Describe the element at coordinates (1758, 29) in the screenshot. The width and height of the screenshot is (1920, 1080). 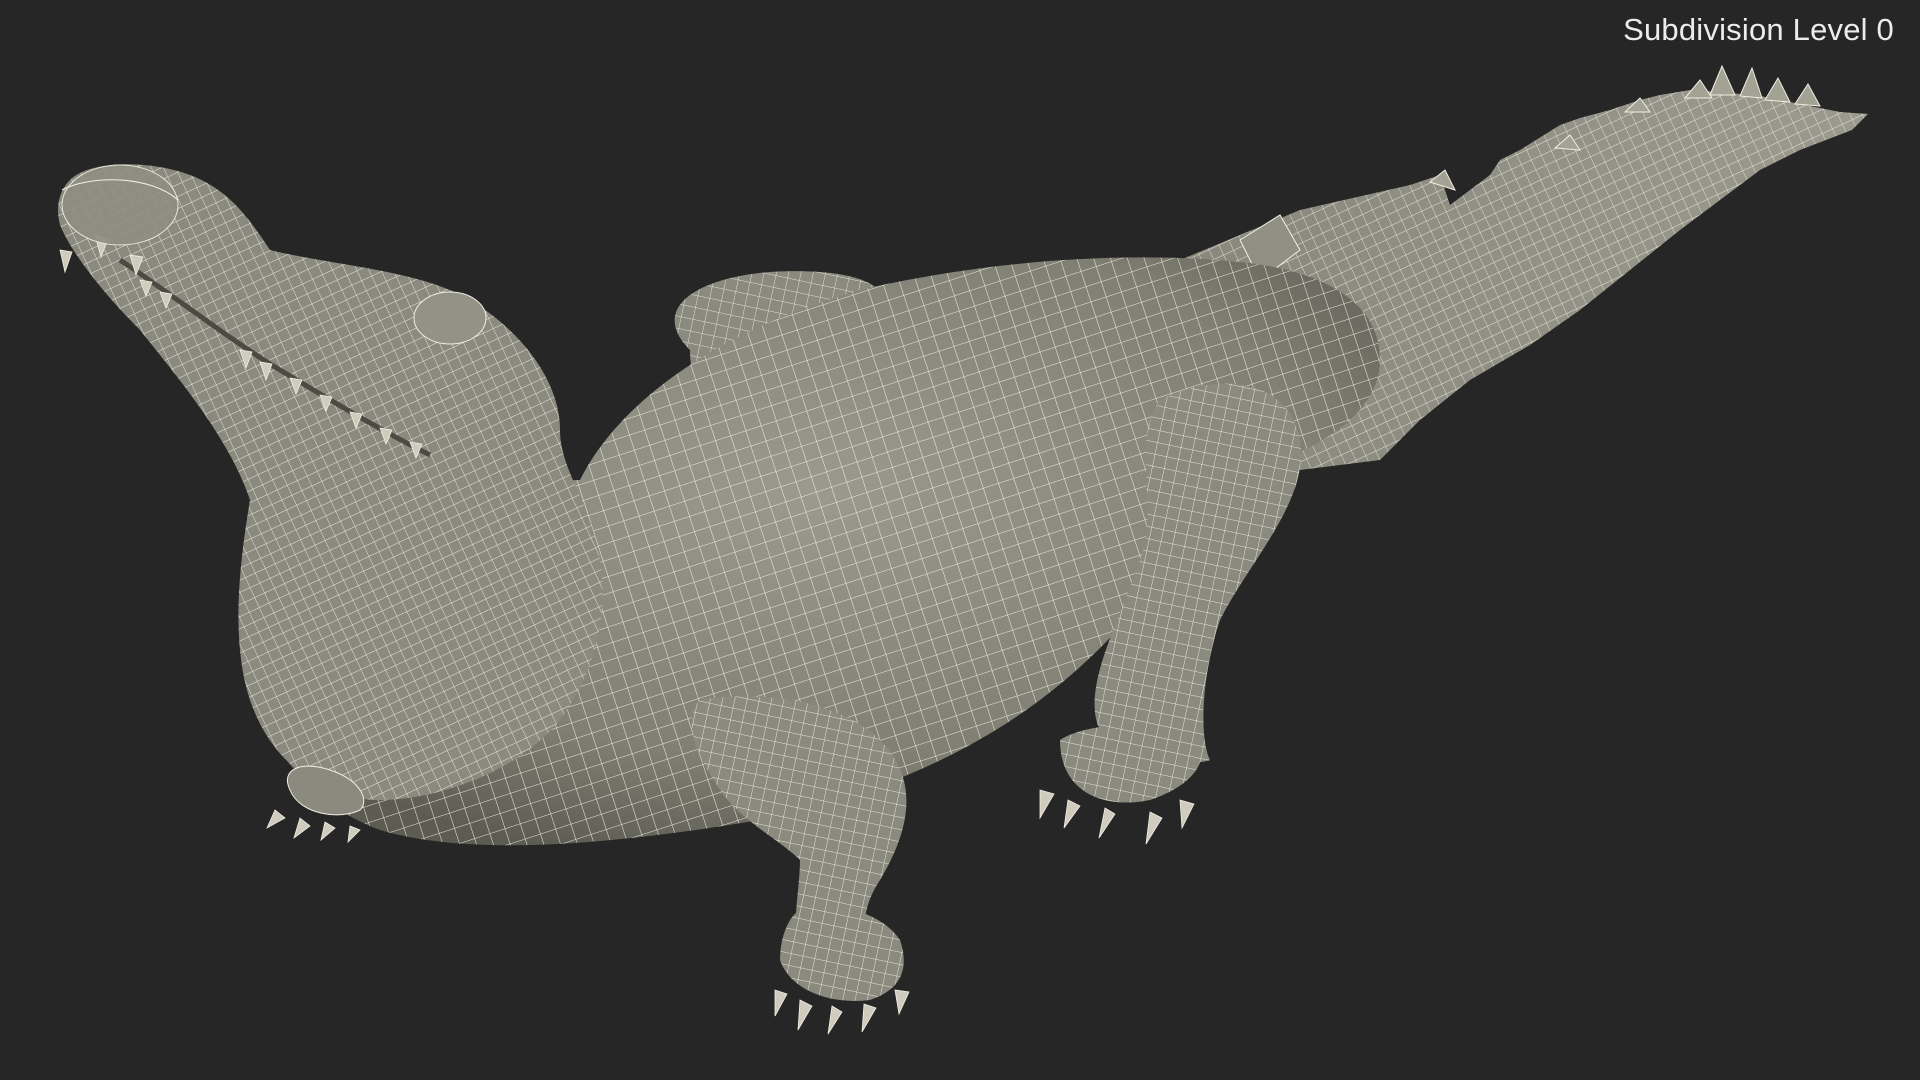
I see `subdivision-level-label: Subdivision Level 0` at that location.